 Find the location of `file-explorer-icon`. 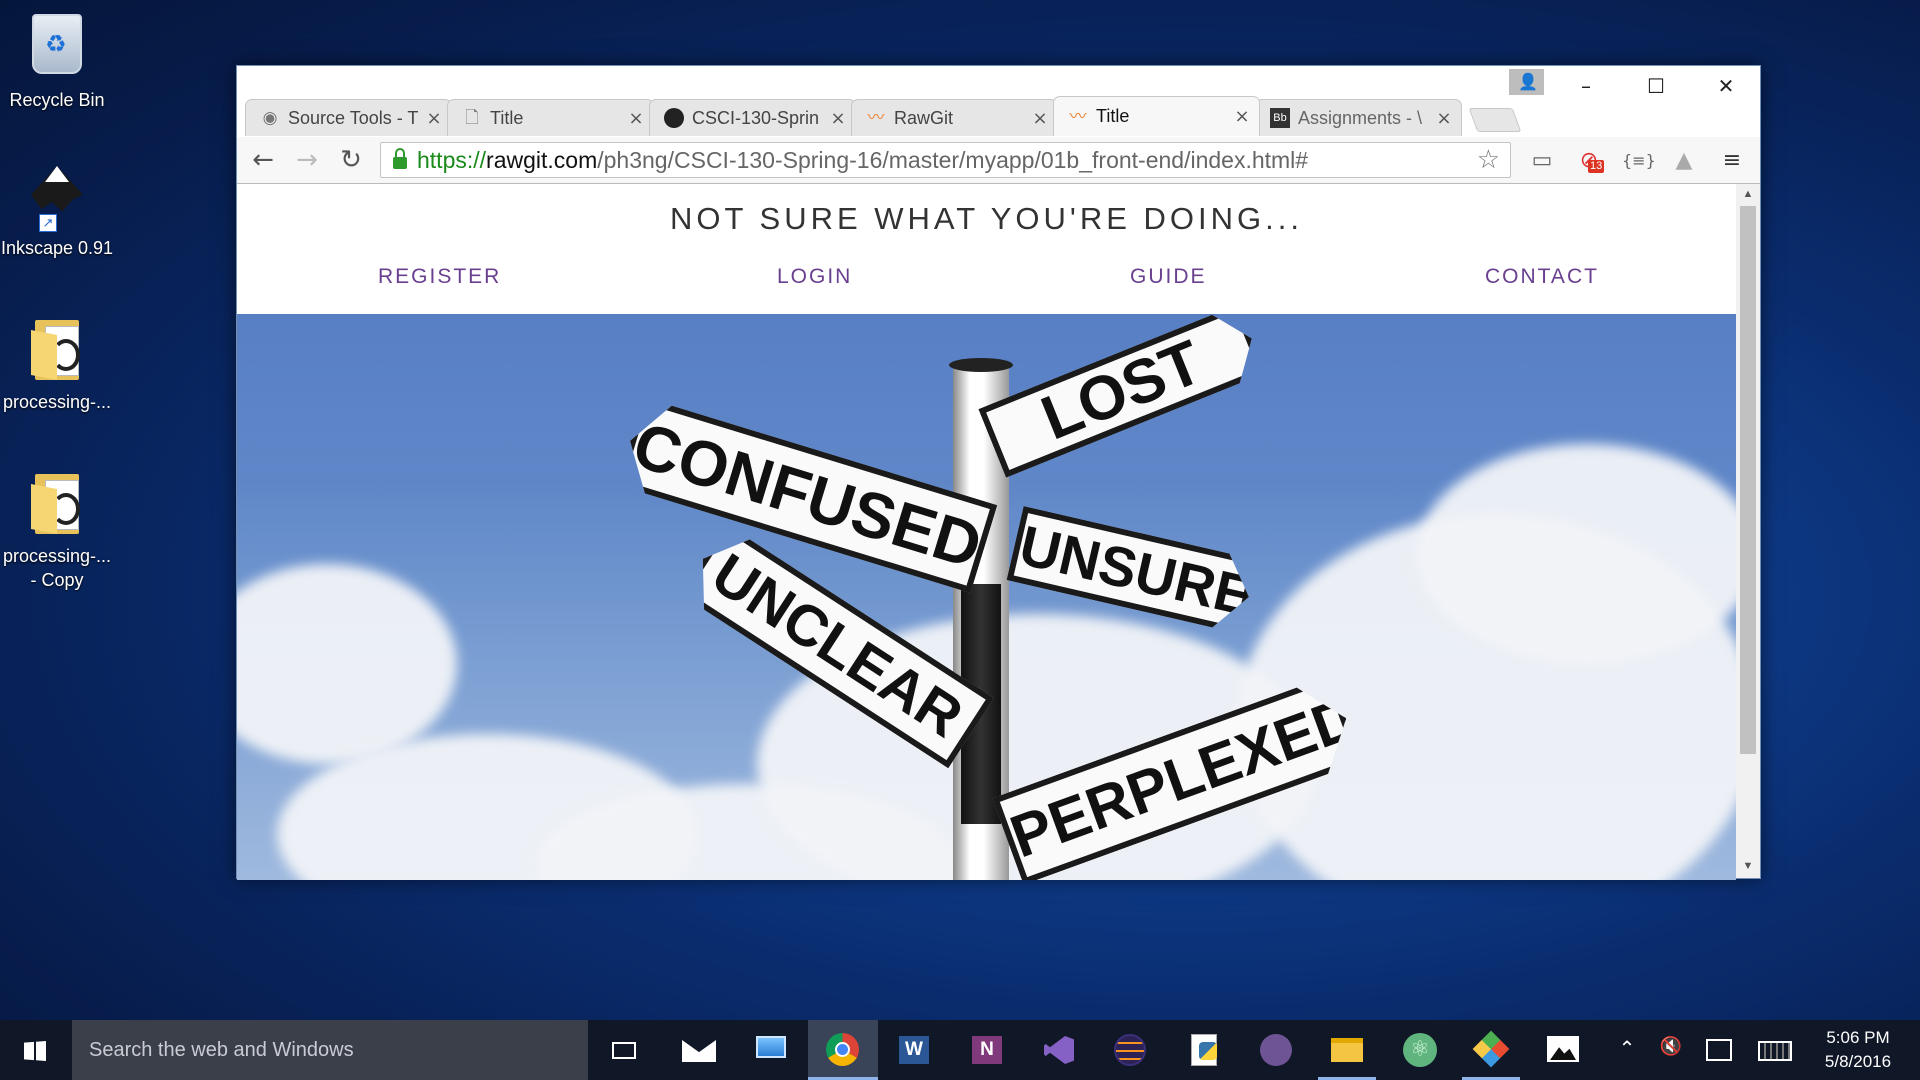

file-explorer-icon is located at coordinates (1347, 1050).